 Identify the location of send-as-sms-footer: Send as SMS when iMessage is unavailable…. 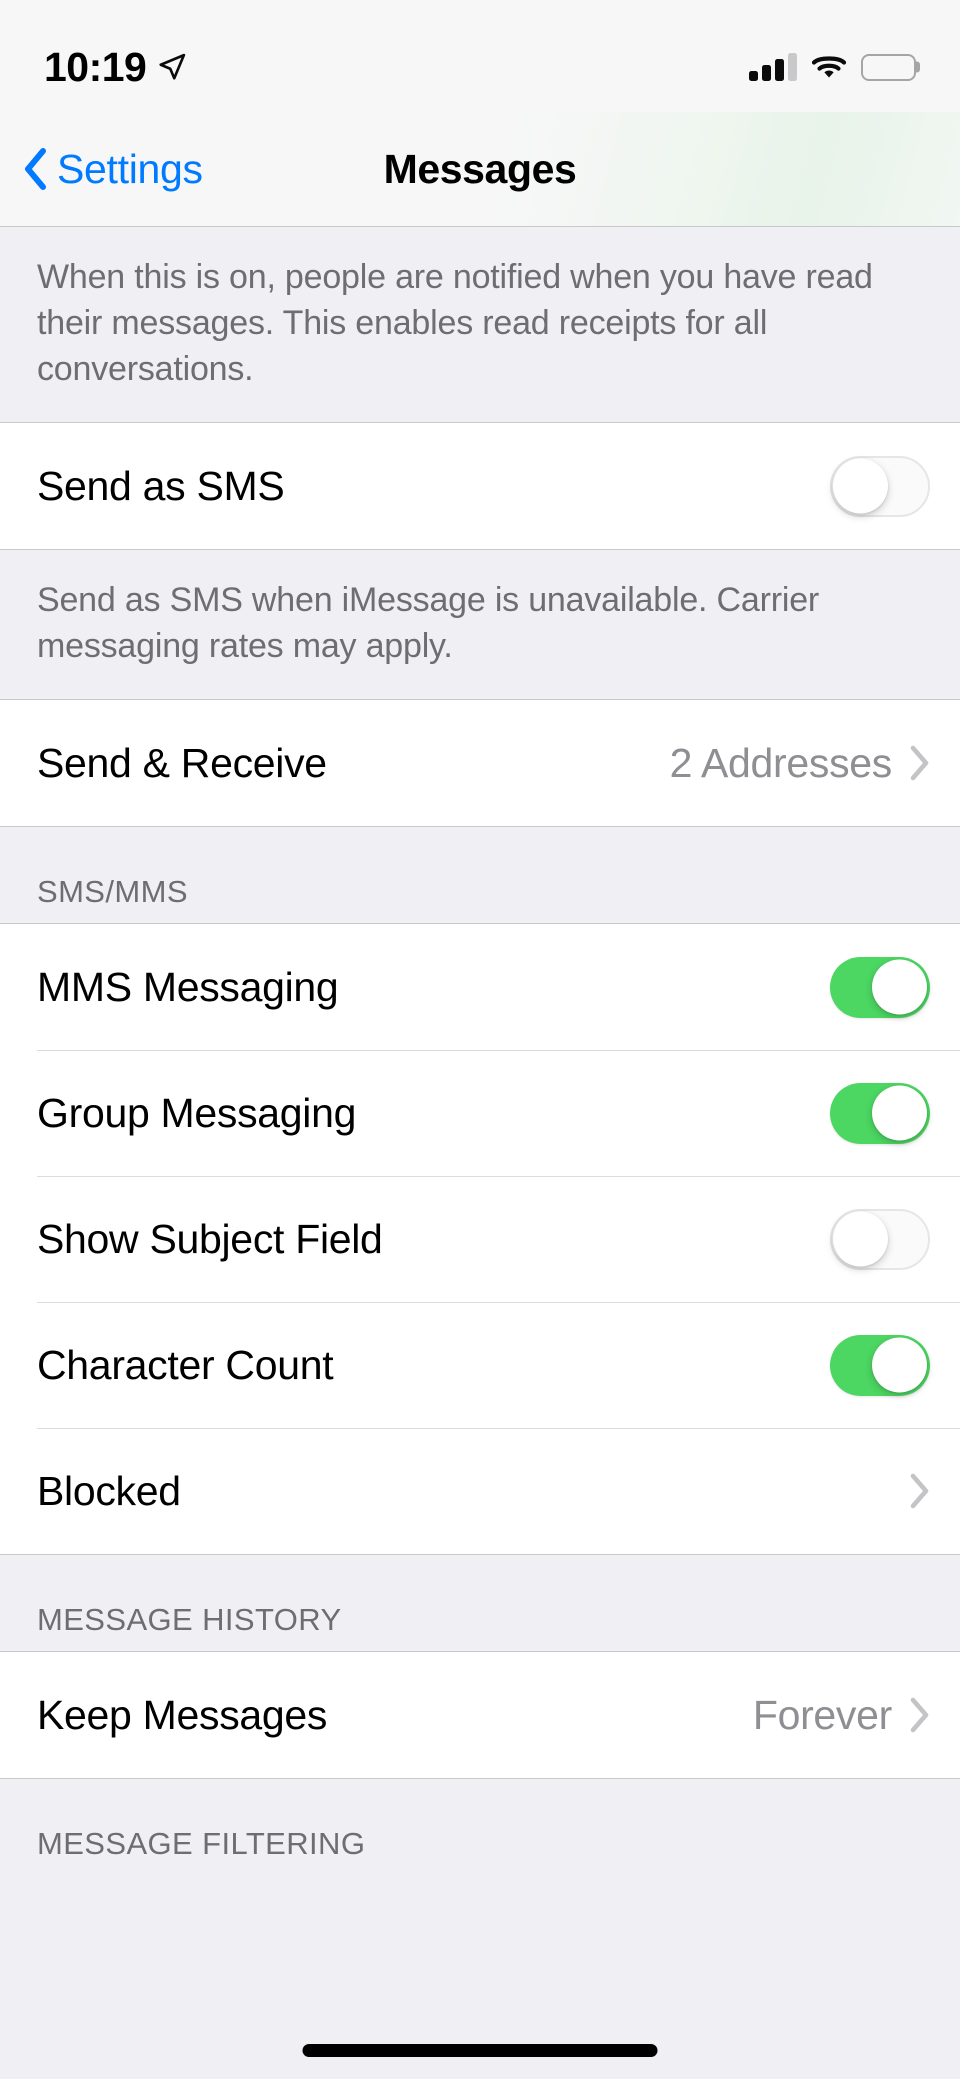
(428, 623).